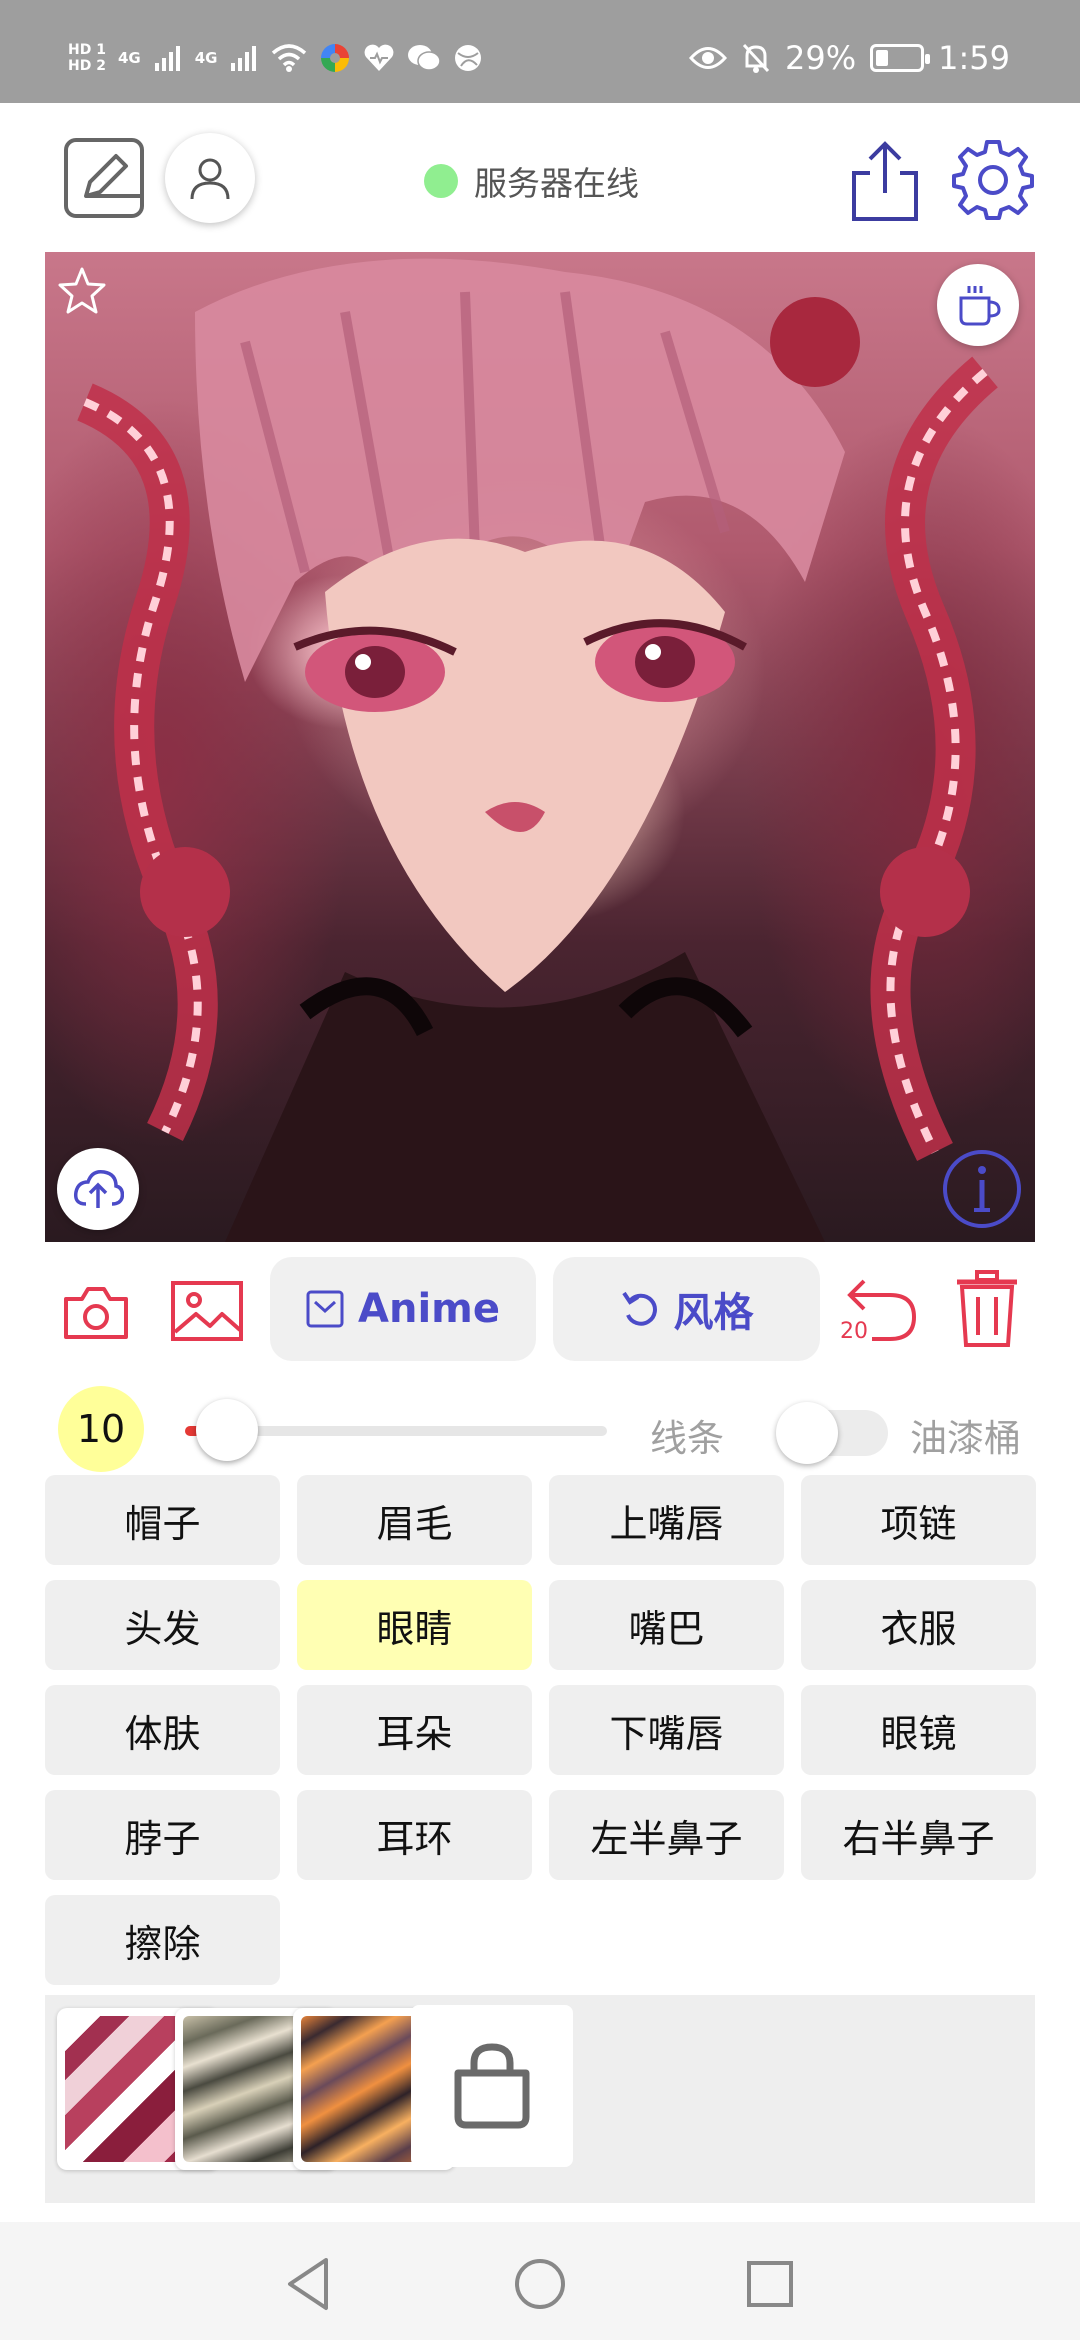 This screenshot has width=1080, height=2340. What do you see at coordinates (687, 1438) in the screenshot?
I see `line-mode-label: 线条` at bounding box center [687, 1438].